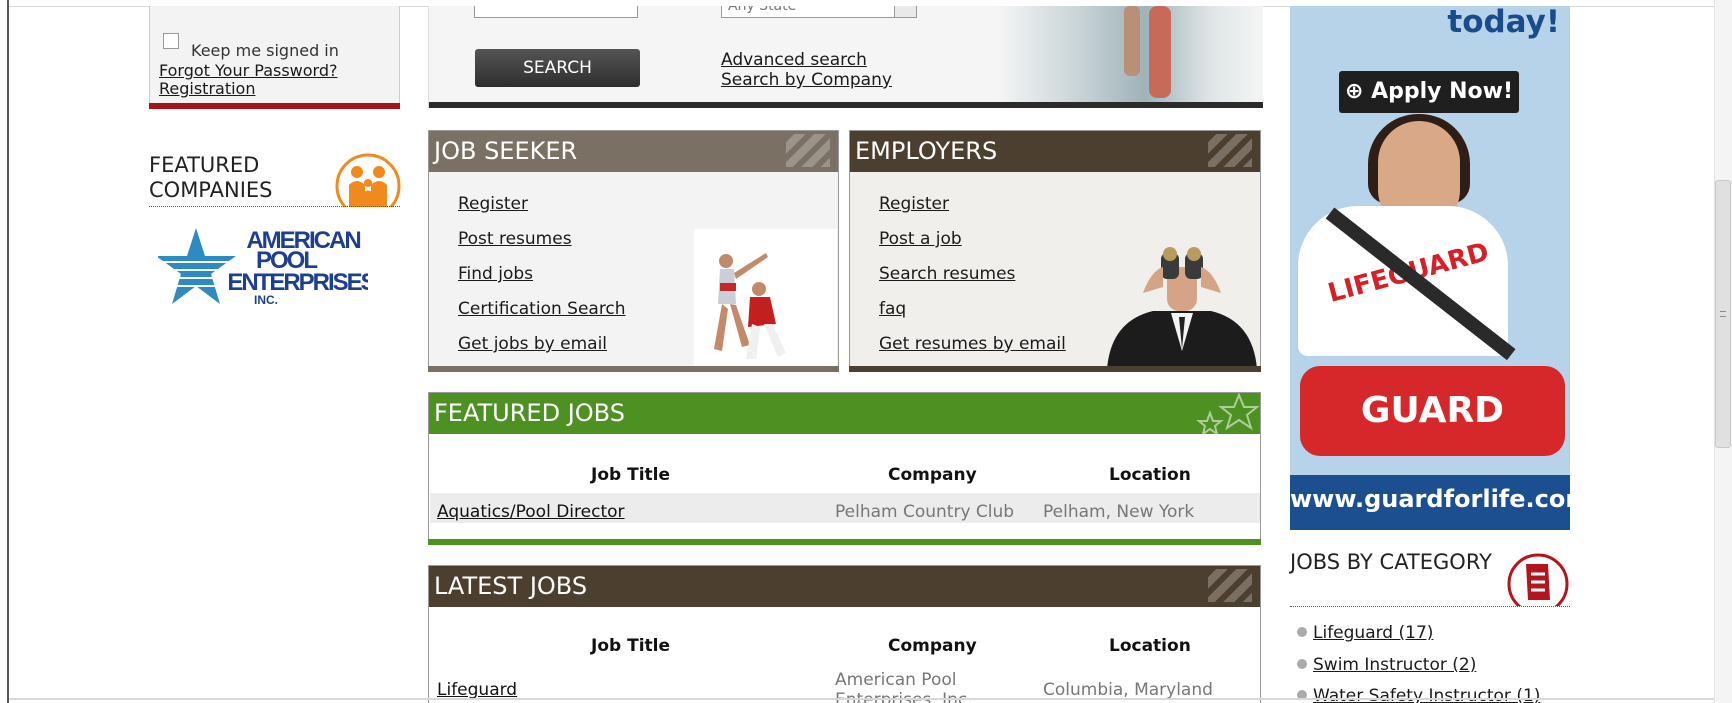 Image resolution: width=1732 pixels, height=703 pixels. I want to click on employers-header: EMPLOYERS, so click(1055, 151).